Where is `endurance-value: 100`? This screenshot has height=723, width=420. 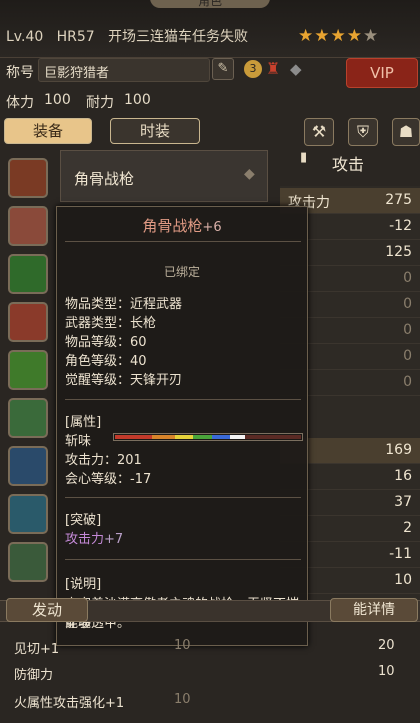 endurance-value: 100 is located at coordinates (137, 100).